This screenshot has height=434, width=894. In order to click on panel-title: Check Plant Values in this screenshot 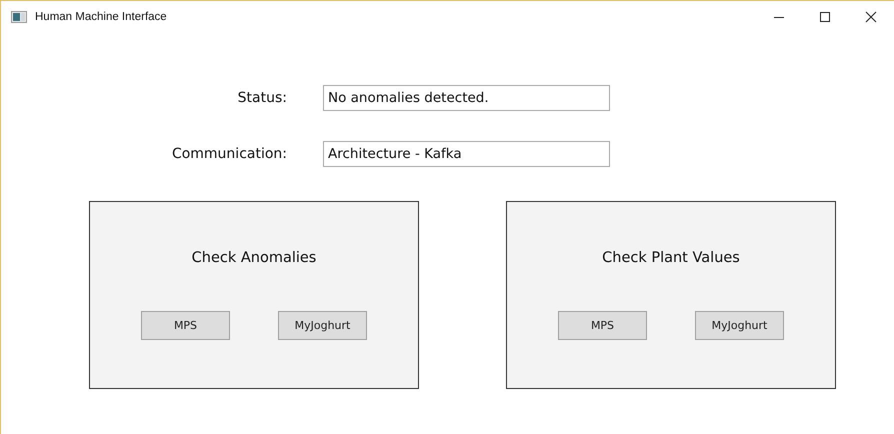, I will do `click(671, 258)`.